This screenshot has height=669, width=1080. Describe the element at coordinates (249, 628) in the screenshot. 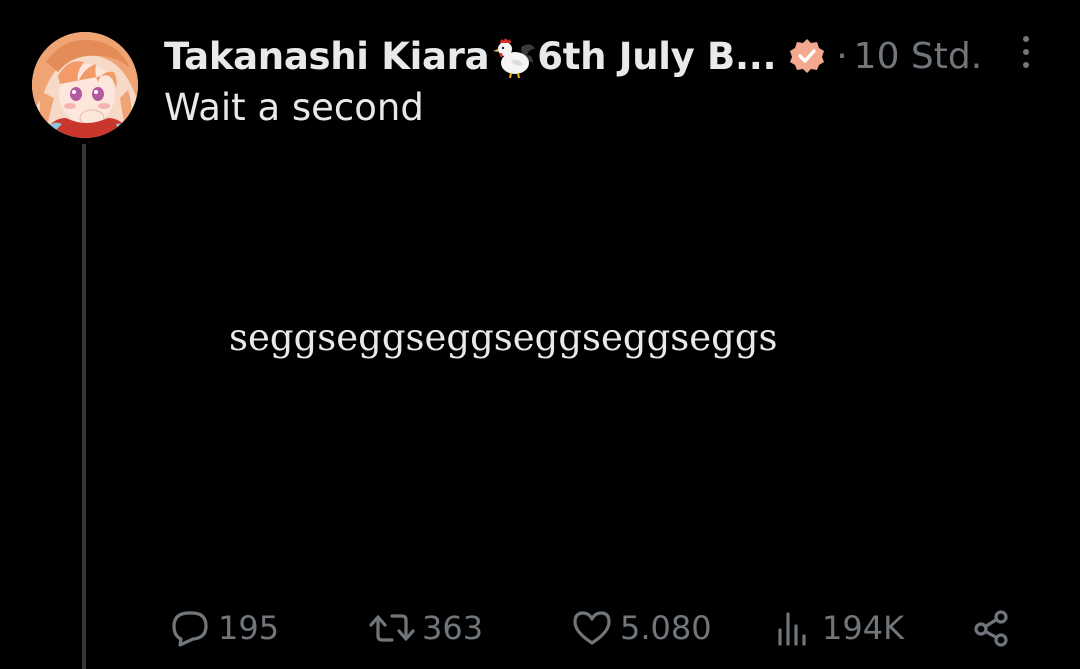

I see `reply-count: 195` at that location.